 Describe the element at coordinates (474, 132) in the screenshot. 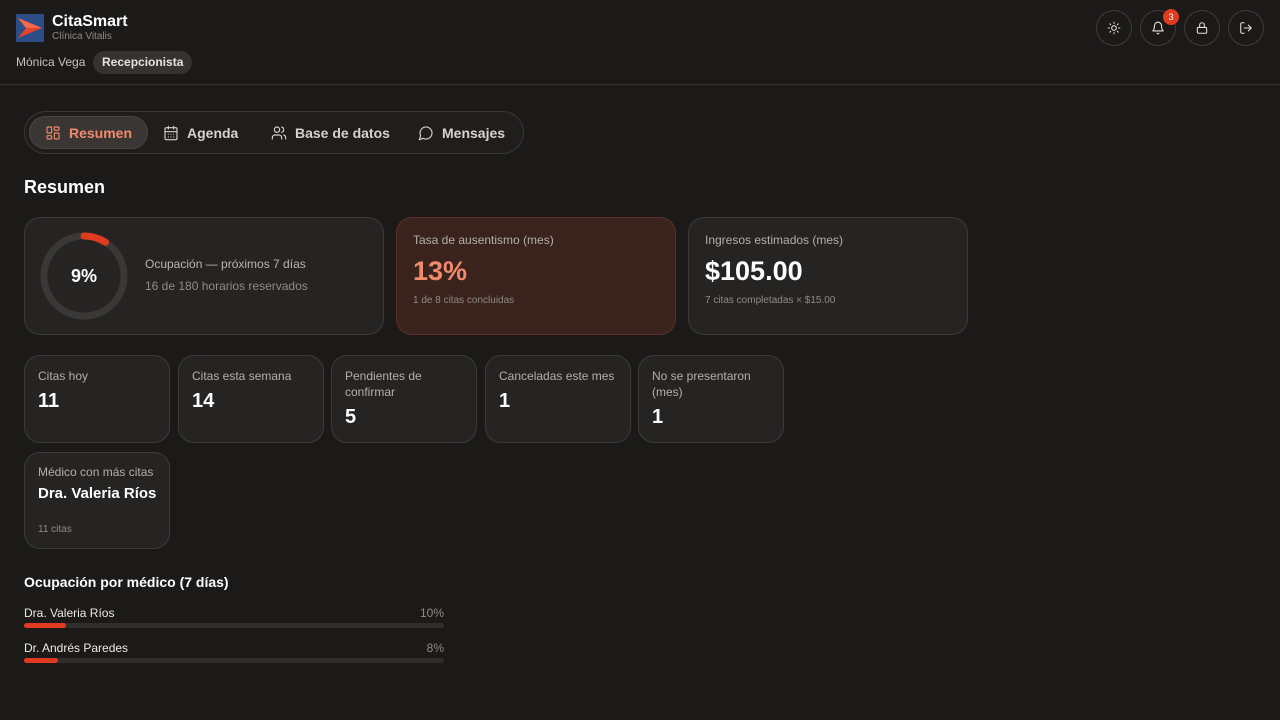

I see `tab-label: Mensajes` at that location.